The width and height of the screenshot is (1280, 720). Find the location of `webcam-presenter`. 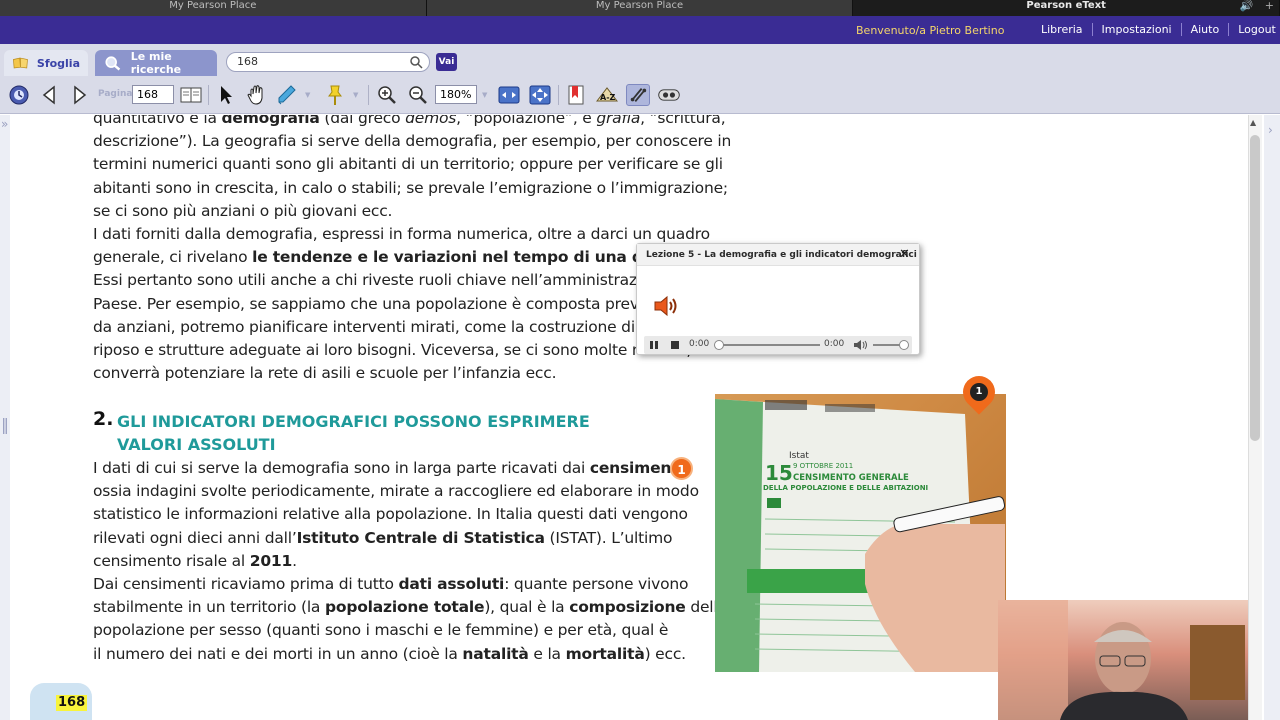

webcam-presenter is located at coordinates (1121, 660).